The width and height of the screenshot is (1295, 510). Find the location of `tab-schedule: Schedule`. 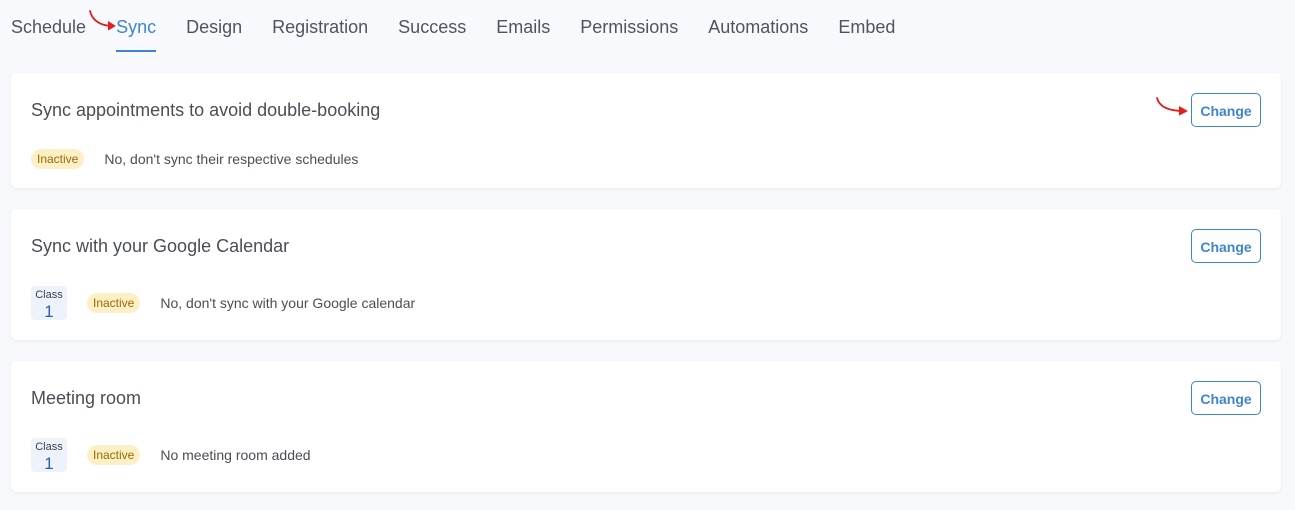

tab-schedule: Schedule is located at coordinates (48, 27).